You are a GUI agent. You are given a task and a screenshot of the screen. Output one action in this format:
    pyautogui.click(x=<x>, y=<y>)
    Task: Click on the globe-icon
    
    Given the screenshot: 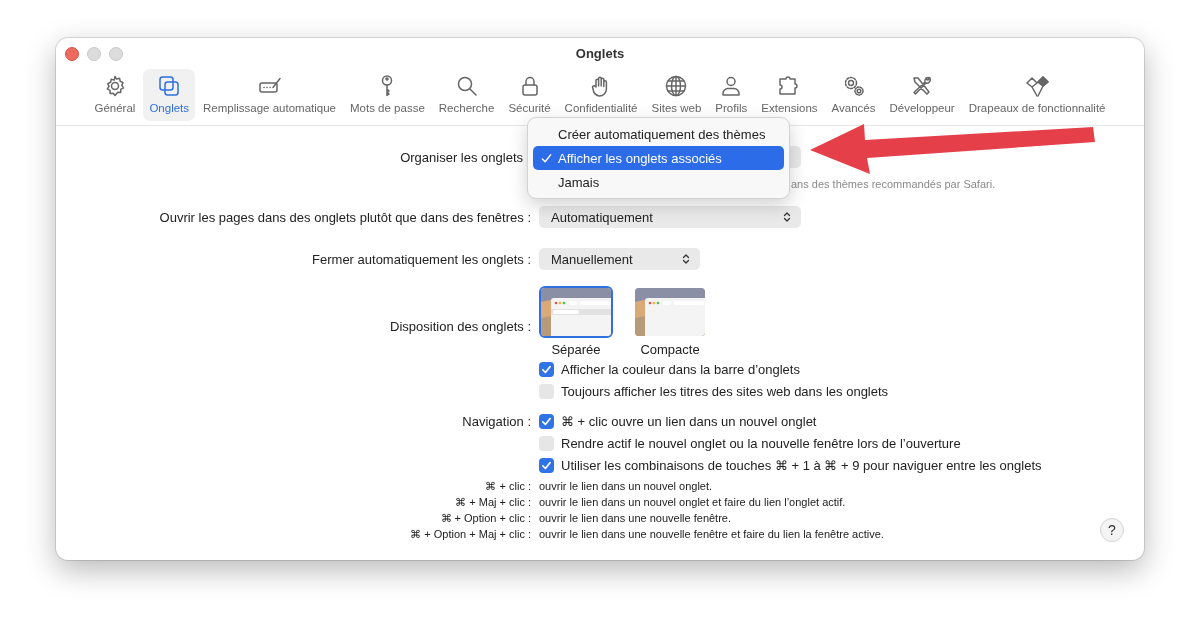 What is the action you would take?
    pyautogui.click(x=676, y=86)
    